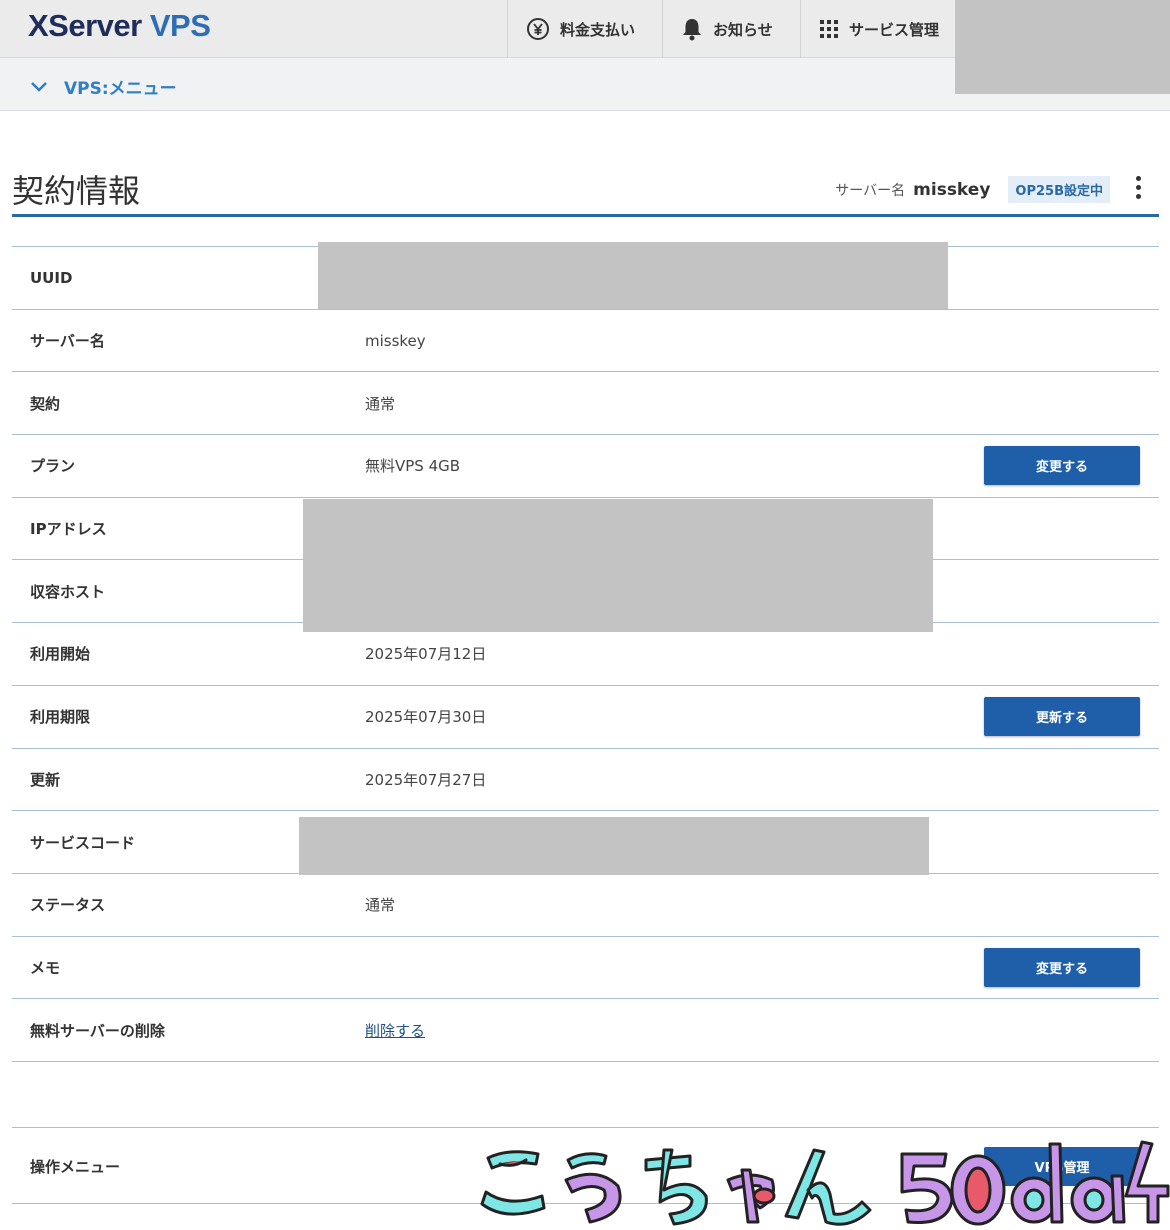 This screenshot has height=1230, width=1170. I want to click on redacted-service-code, so click(614, 846).